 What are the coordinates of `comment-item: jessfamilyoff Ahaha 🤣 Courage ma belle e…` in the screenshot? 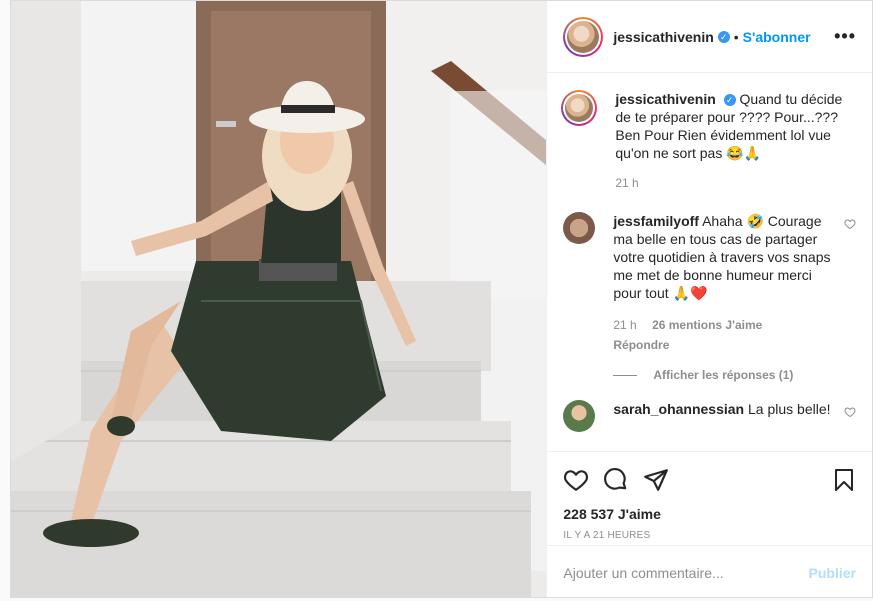 It's located at (709, 283).